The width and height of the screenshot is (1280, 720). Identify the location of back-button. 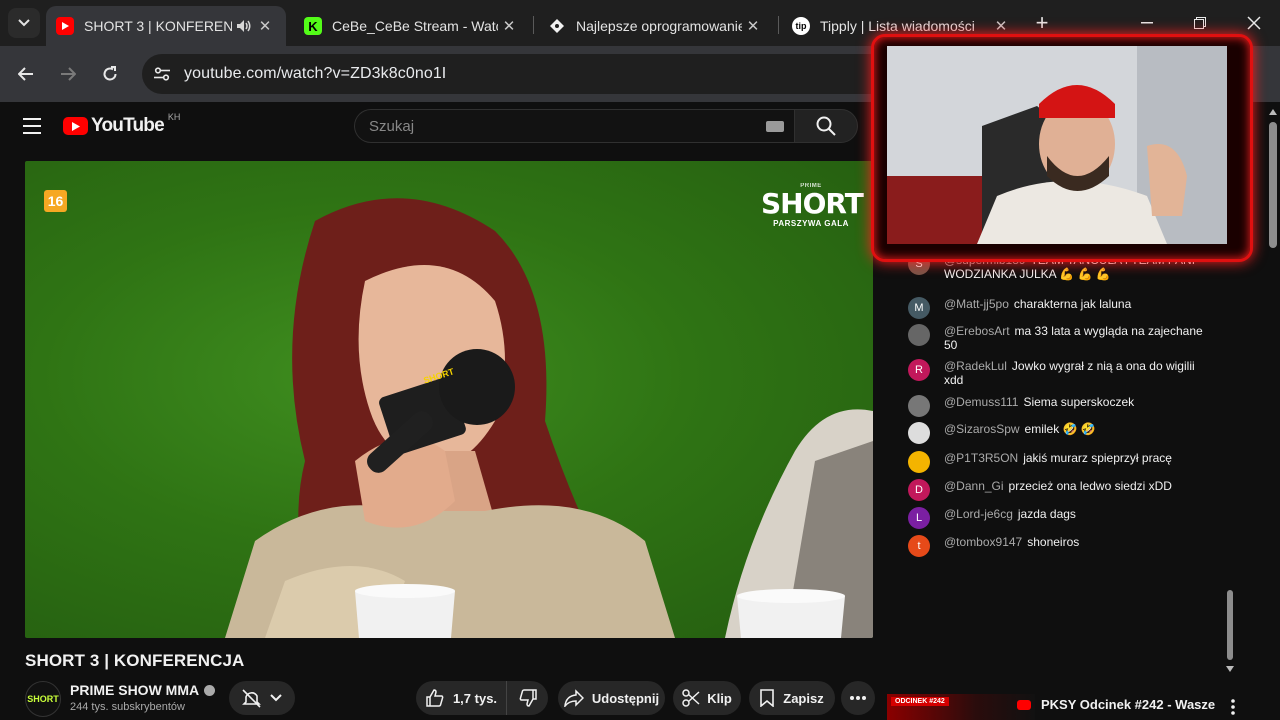
(26, 74).